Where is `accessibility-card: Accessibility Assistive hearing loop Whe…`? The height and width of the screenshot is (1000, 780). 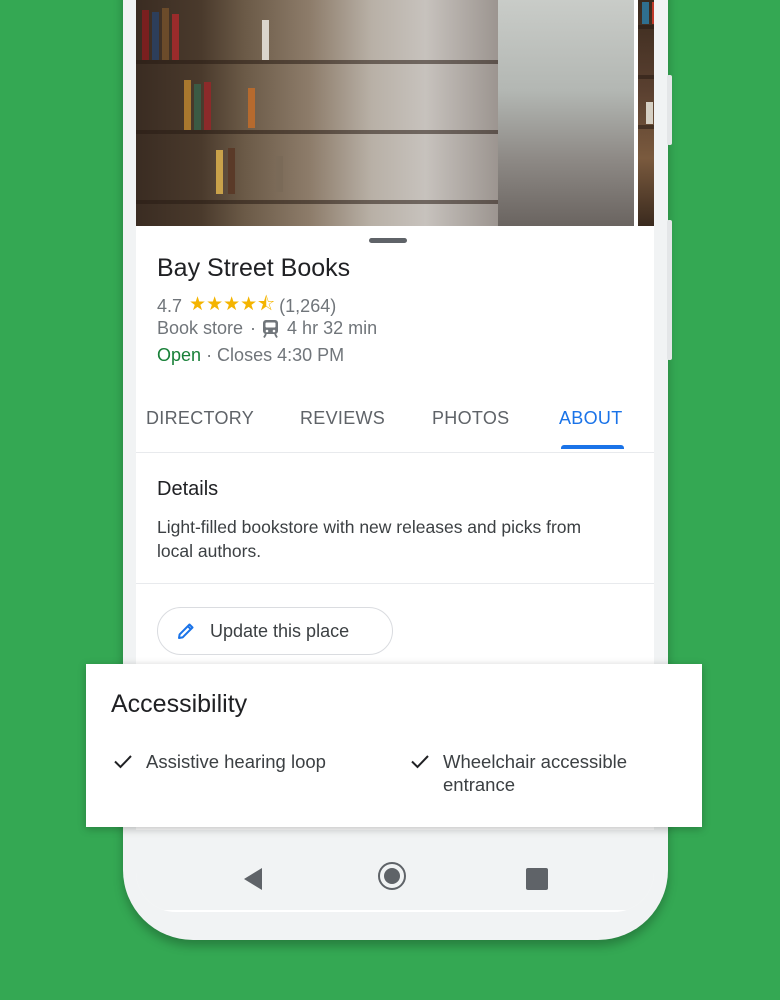 accessibility-card: Accessibility Assistive hearing loop Whe… is located at coordinates (394, 745).